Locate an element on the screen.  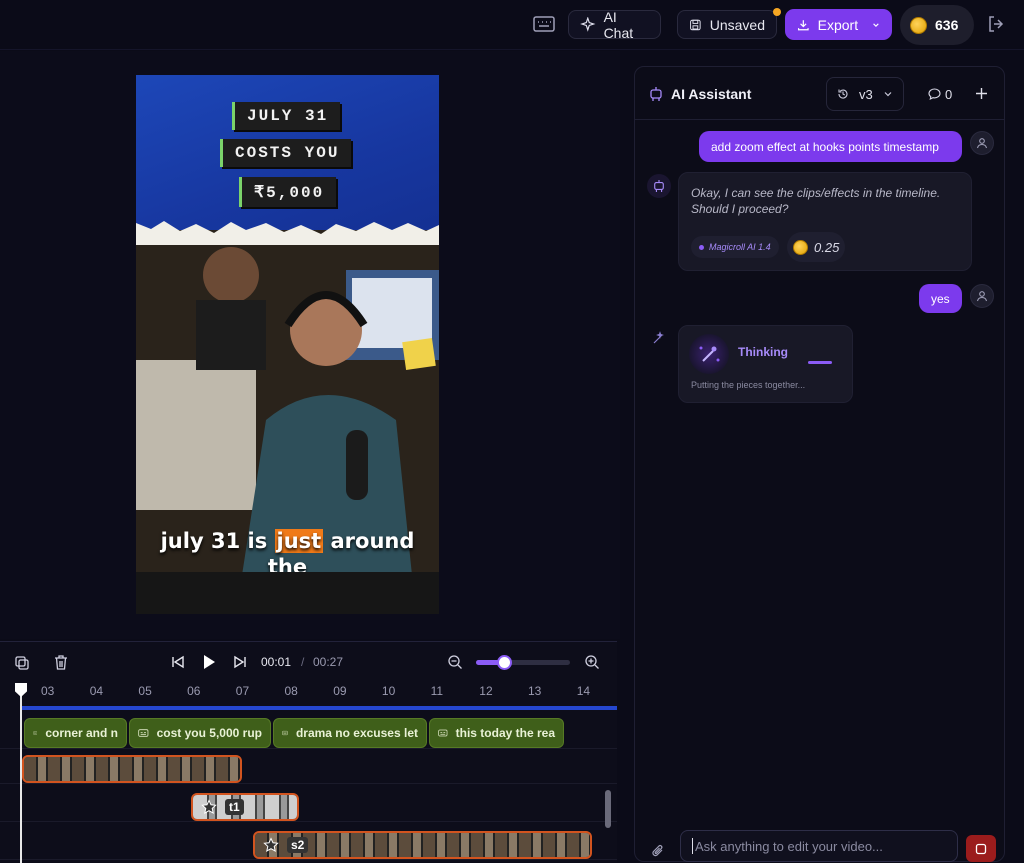
attach-icon is located at coordinates (658, 851).